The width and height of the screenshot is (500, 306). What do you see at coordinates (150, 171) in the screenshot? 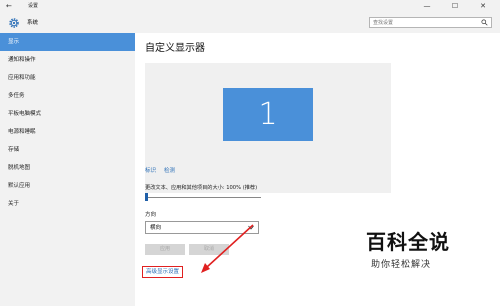
I see `identify-link: 标识` at bounding box center [150, 171].